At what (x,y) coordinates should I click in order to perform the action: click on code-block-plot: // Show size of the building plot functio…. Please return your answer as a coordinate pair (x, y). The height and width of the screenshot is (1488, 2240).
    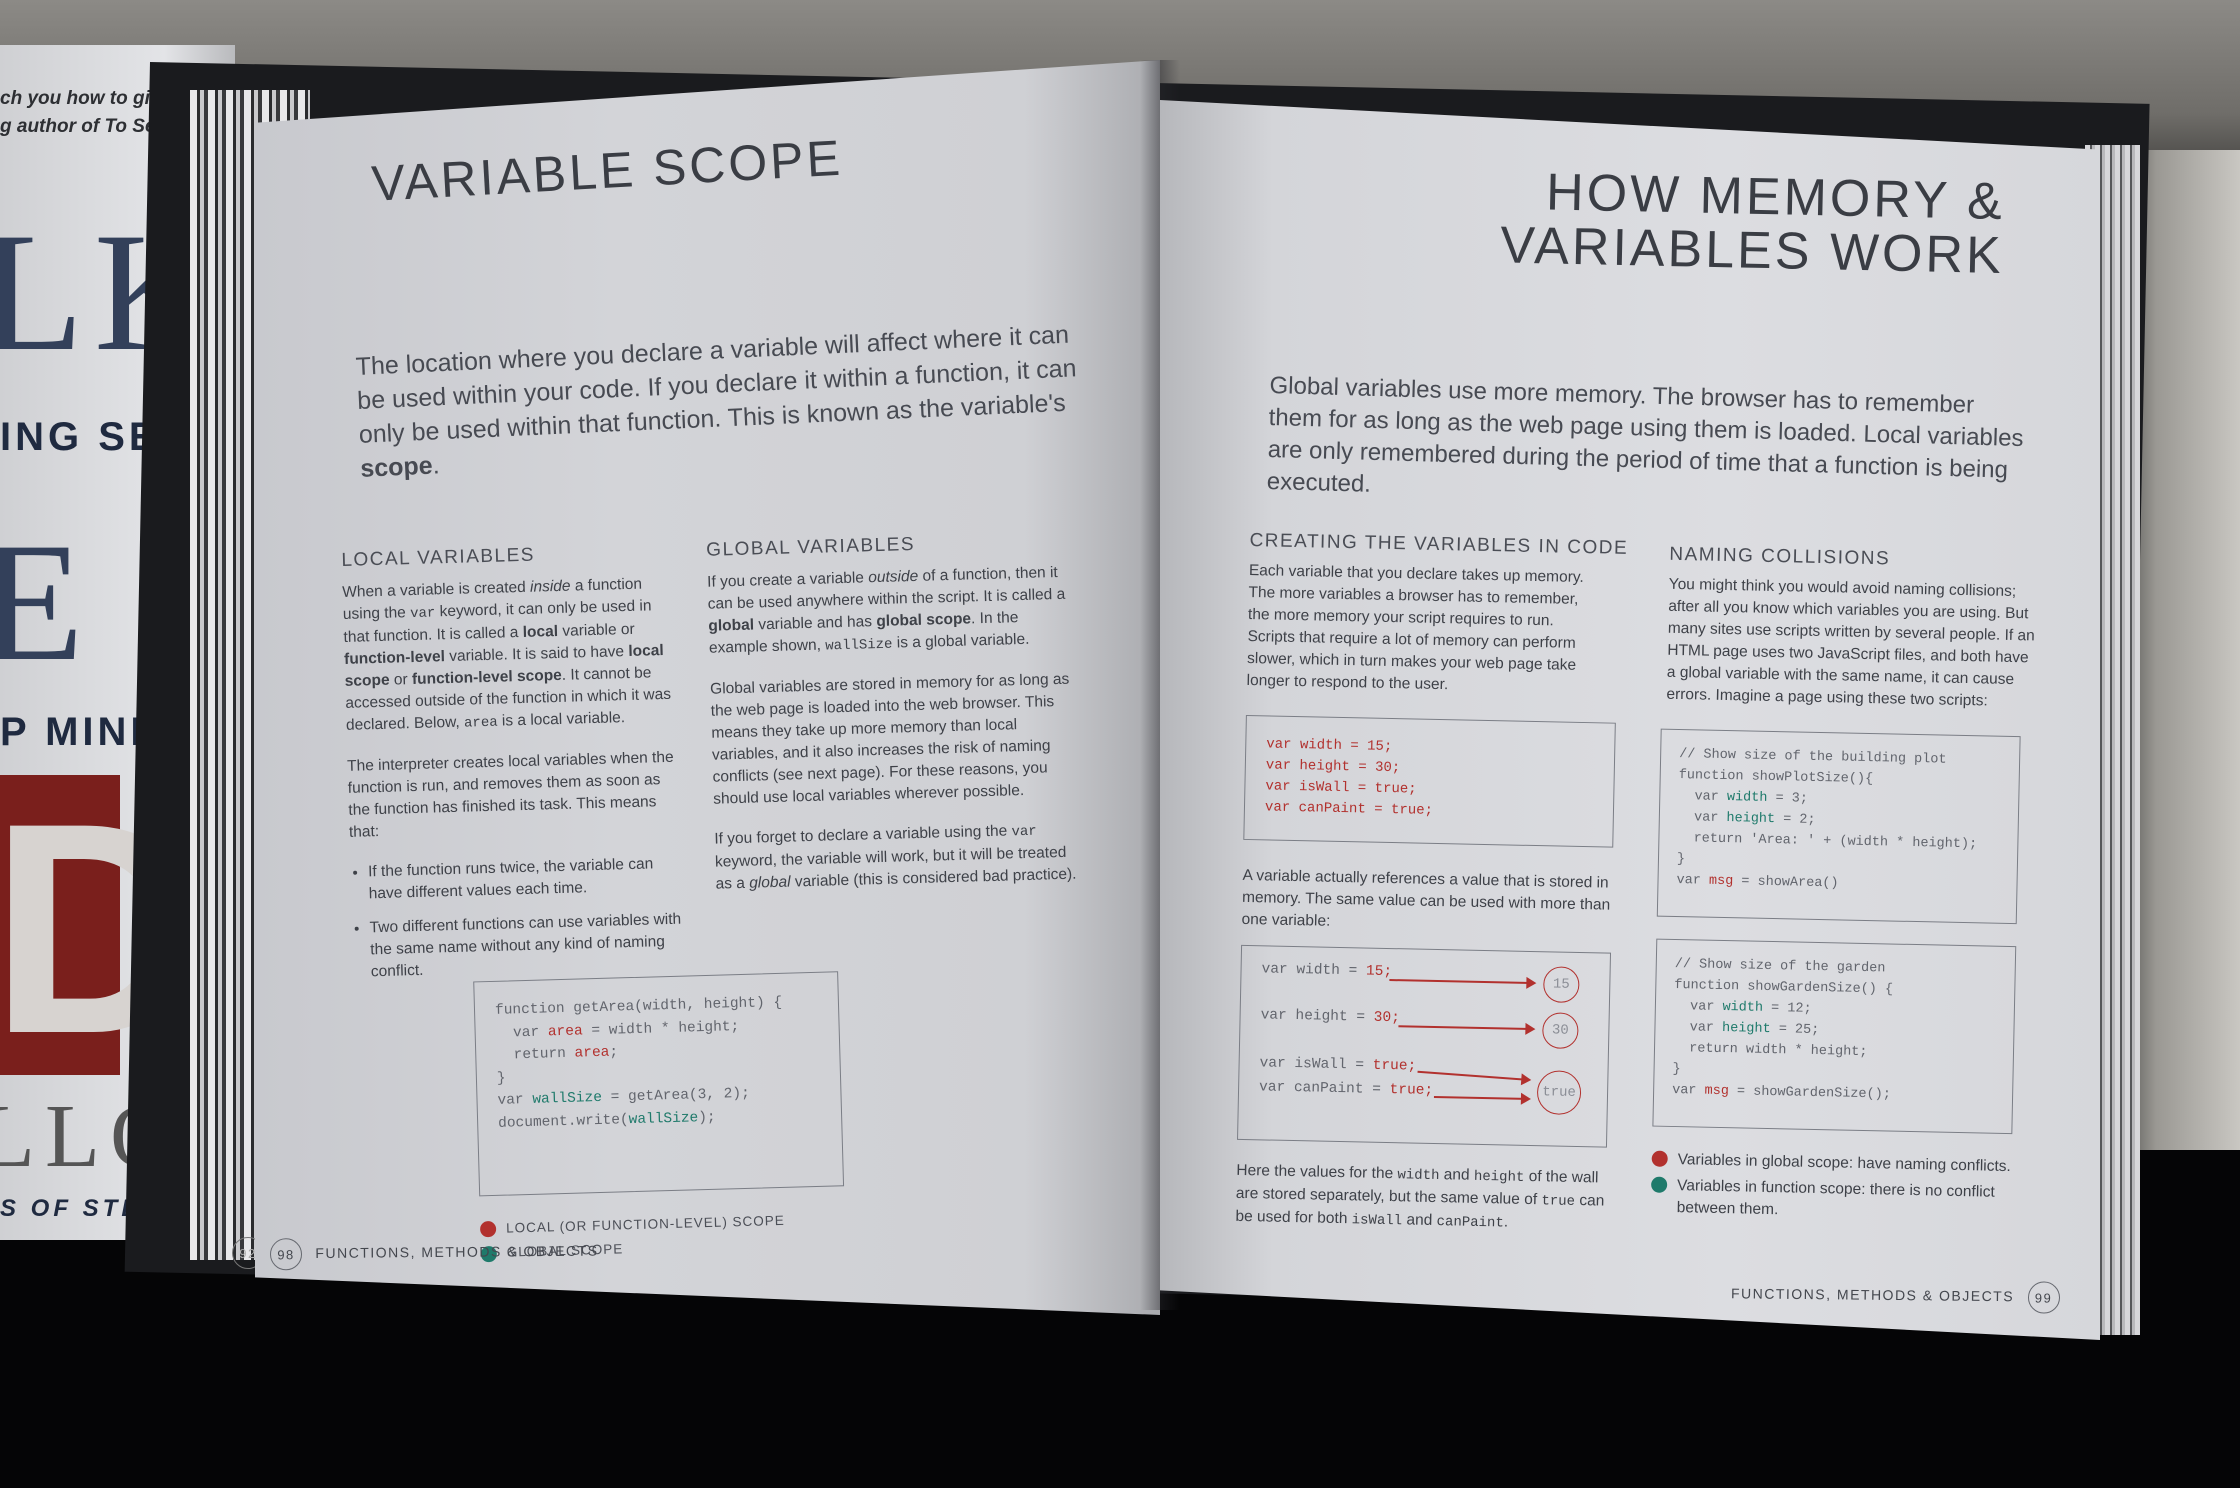
    Looking at the image, I should click on (1838, 826).